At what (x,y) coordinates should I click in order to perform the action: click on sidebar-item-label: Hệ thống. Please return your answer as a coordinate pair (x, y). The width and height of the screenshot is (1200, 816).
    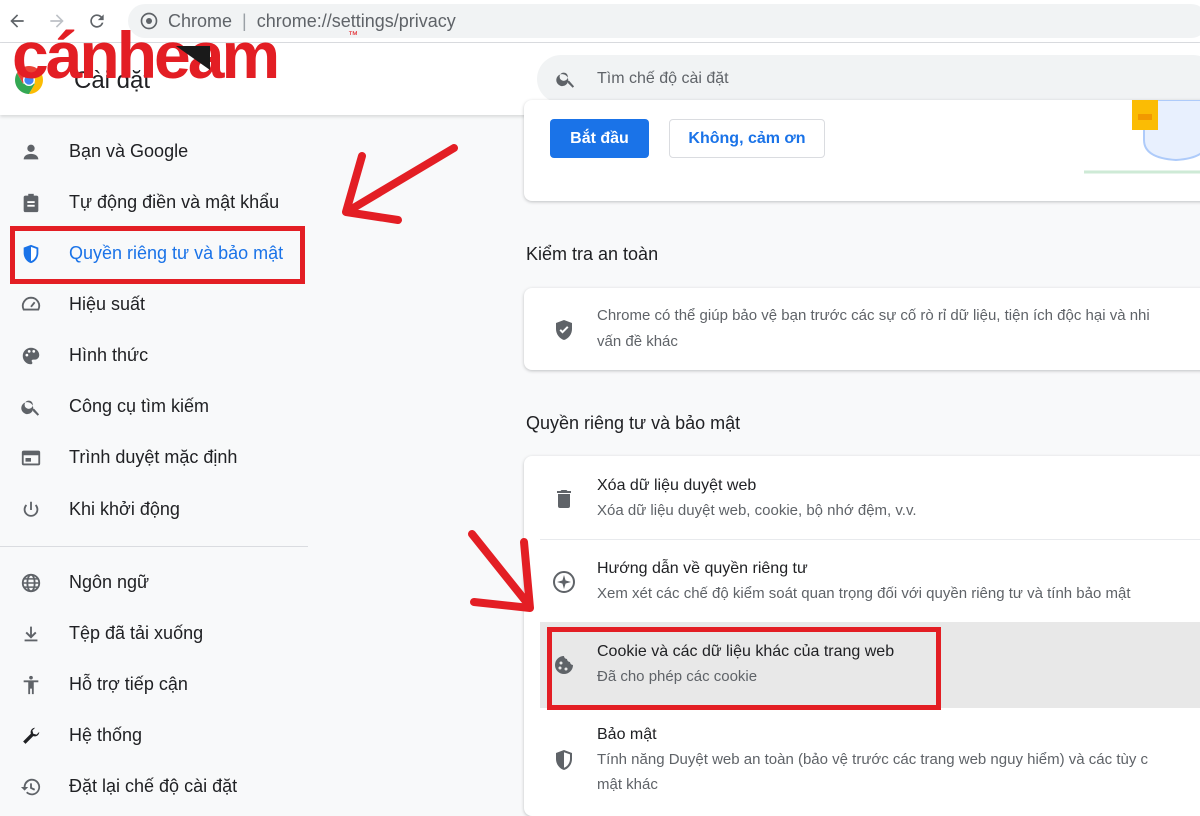
    Looking at the image, I should click on (106, 735).